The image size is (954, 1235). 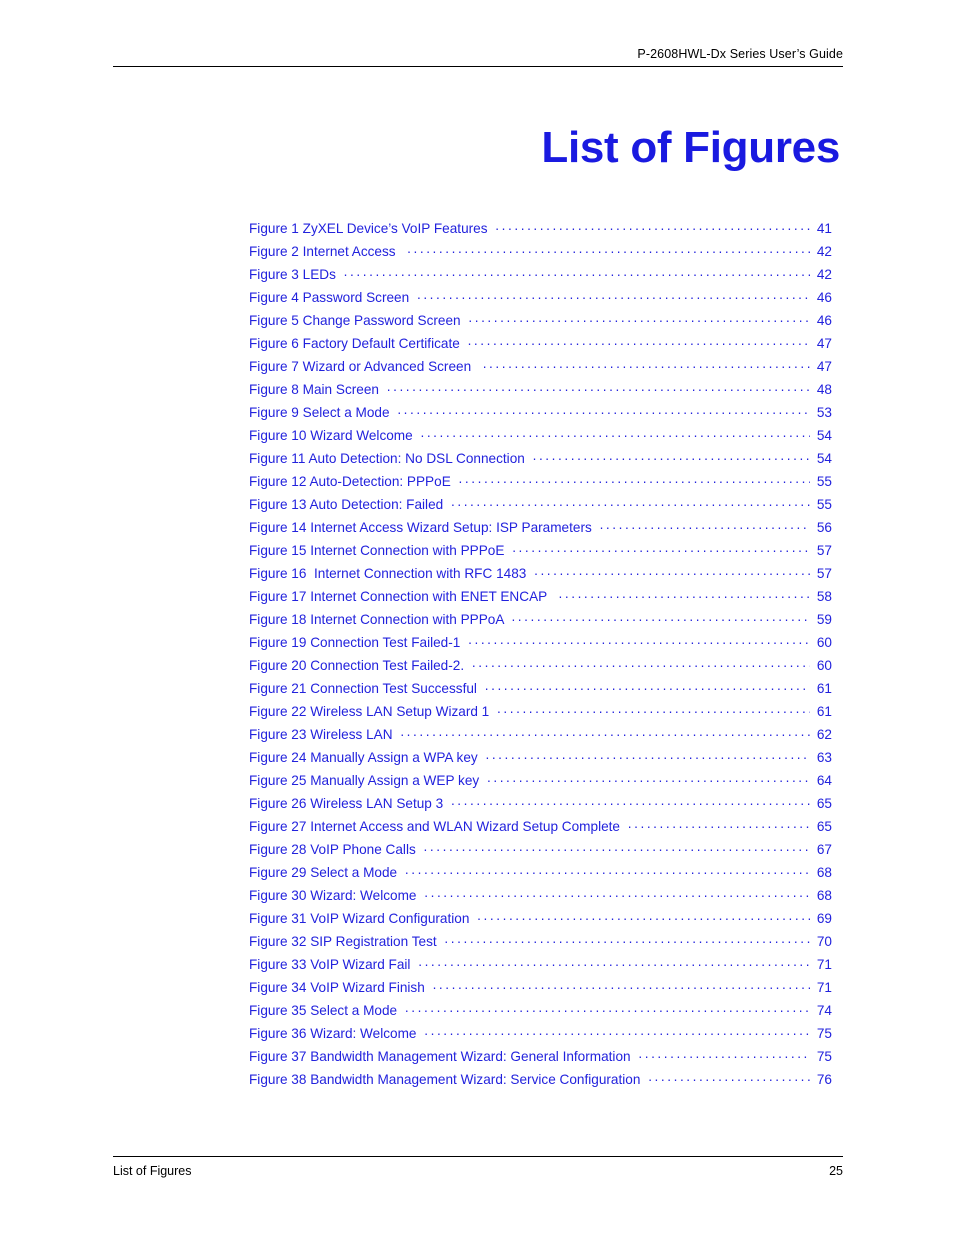 What do you see at coordinates (540, 391) in the screenshot?
I see `figure-list-item: Figure 8 Main Screen 48` at bounding box center [540, 391].